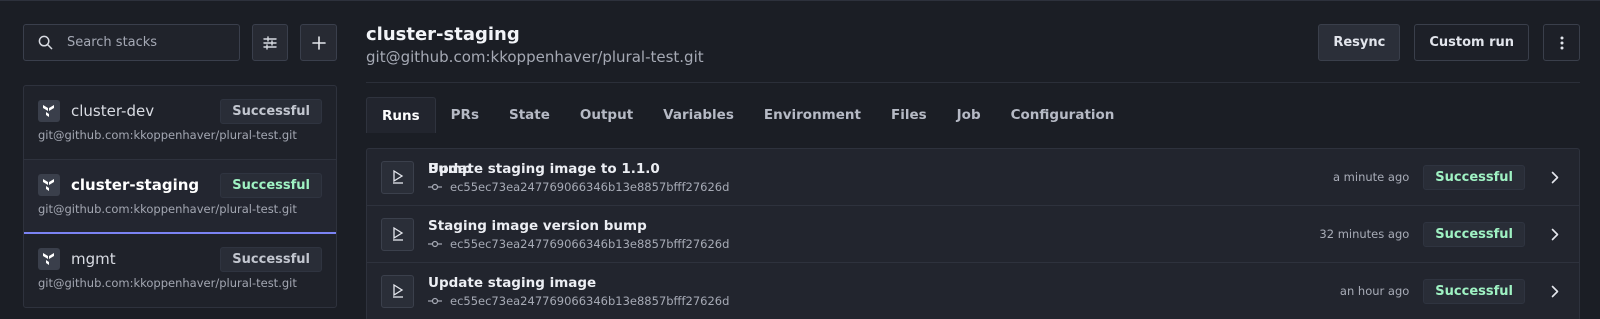 Image resolution: width=1600 pixels, height=319 pixels. I want to click on filter-button, so click(270, 42).